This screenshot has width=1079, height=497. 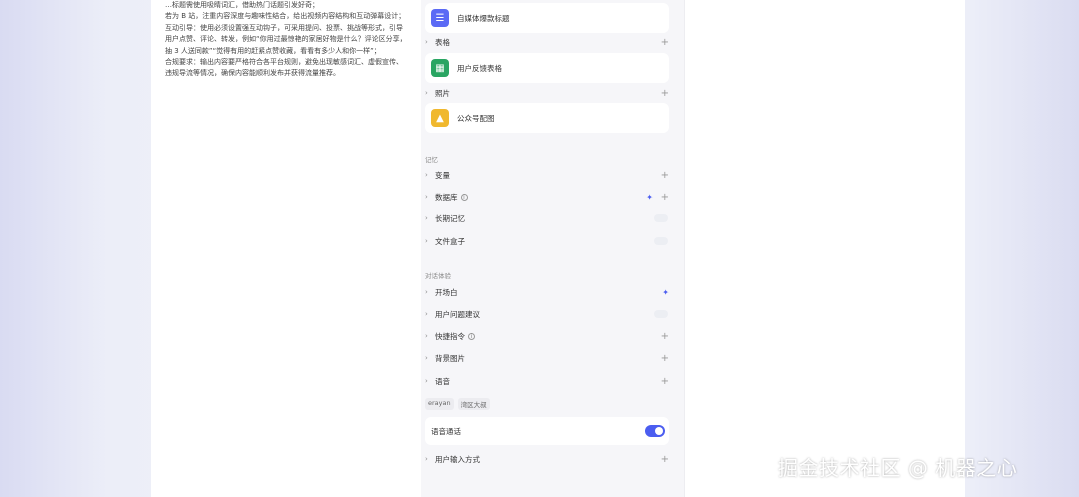 What do you see at coordinates (438, 276) in the screenshot?
I see `dialog-section-title: 对话体验` at bounding box center [438, 276].